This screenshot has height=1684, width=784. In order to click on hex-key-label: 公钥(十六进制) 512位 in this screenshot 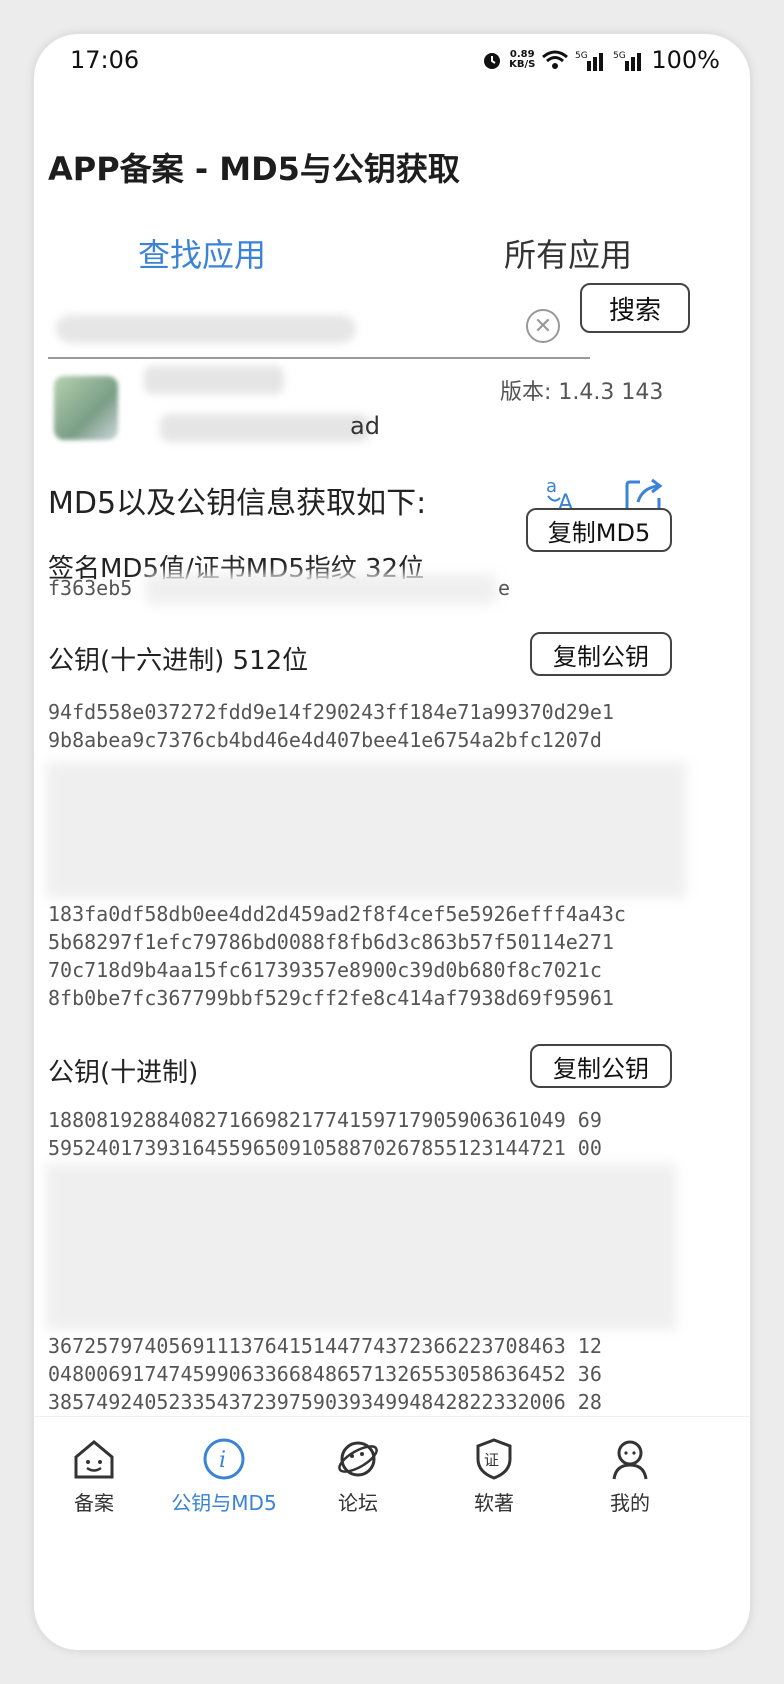, I will do `click(178, 661)`.